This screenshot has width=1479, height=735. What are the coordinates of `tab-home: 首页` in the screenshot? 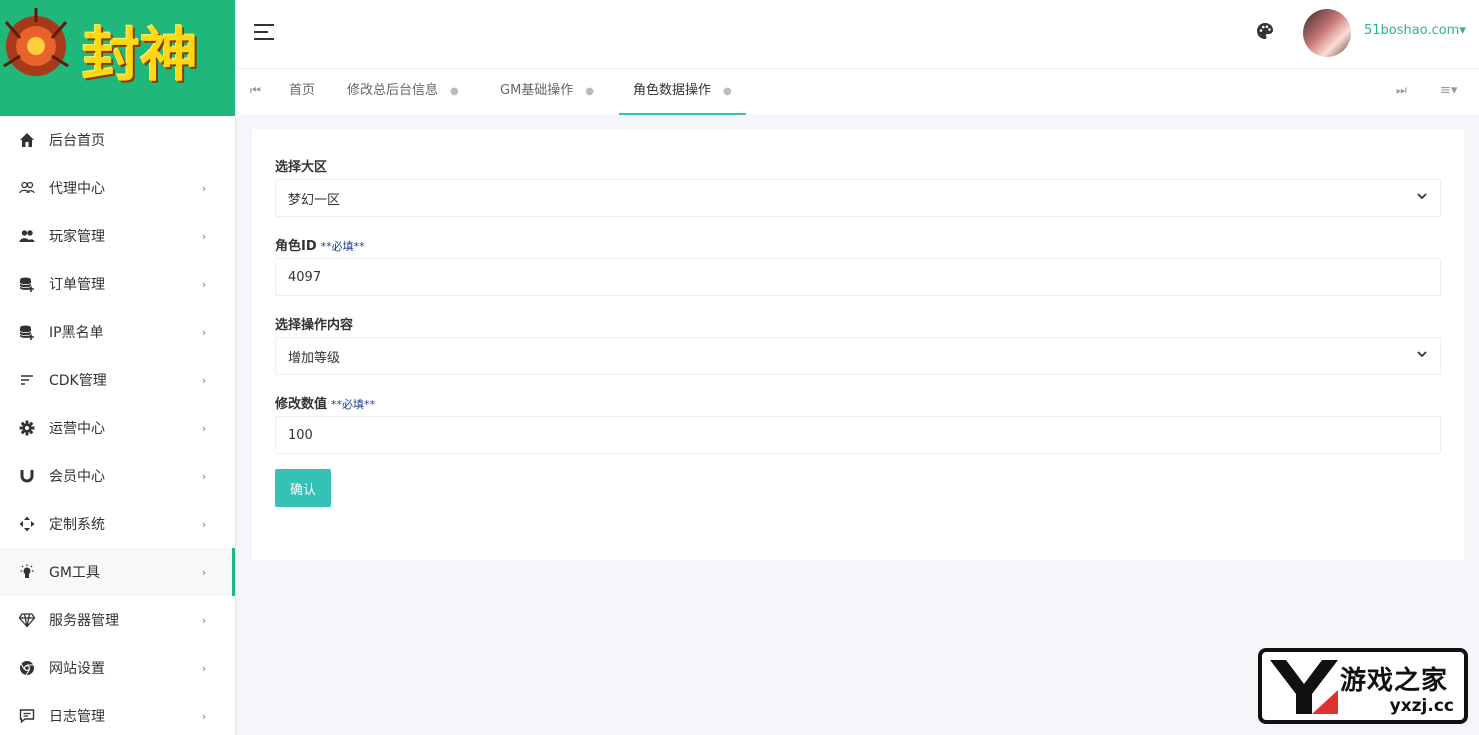 It's located at (302, 92).